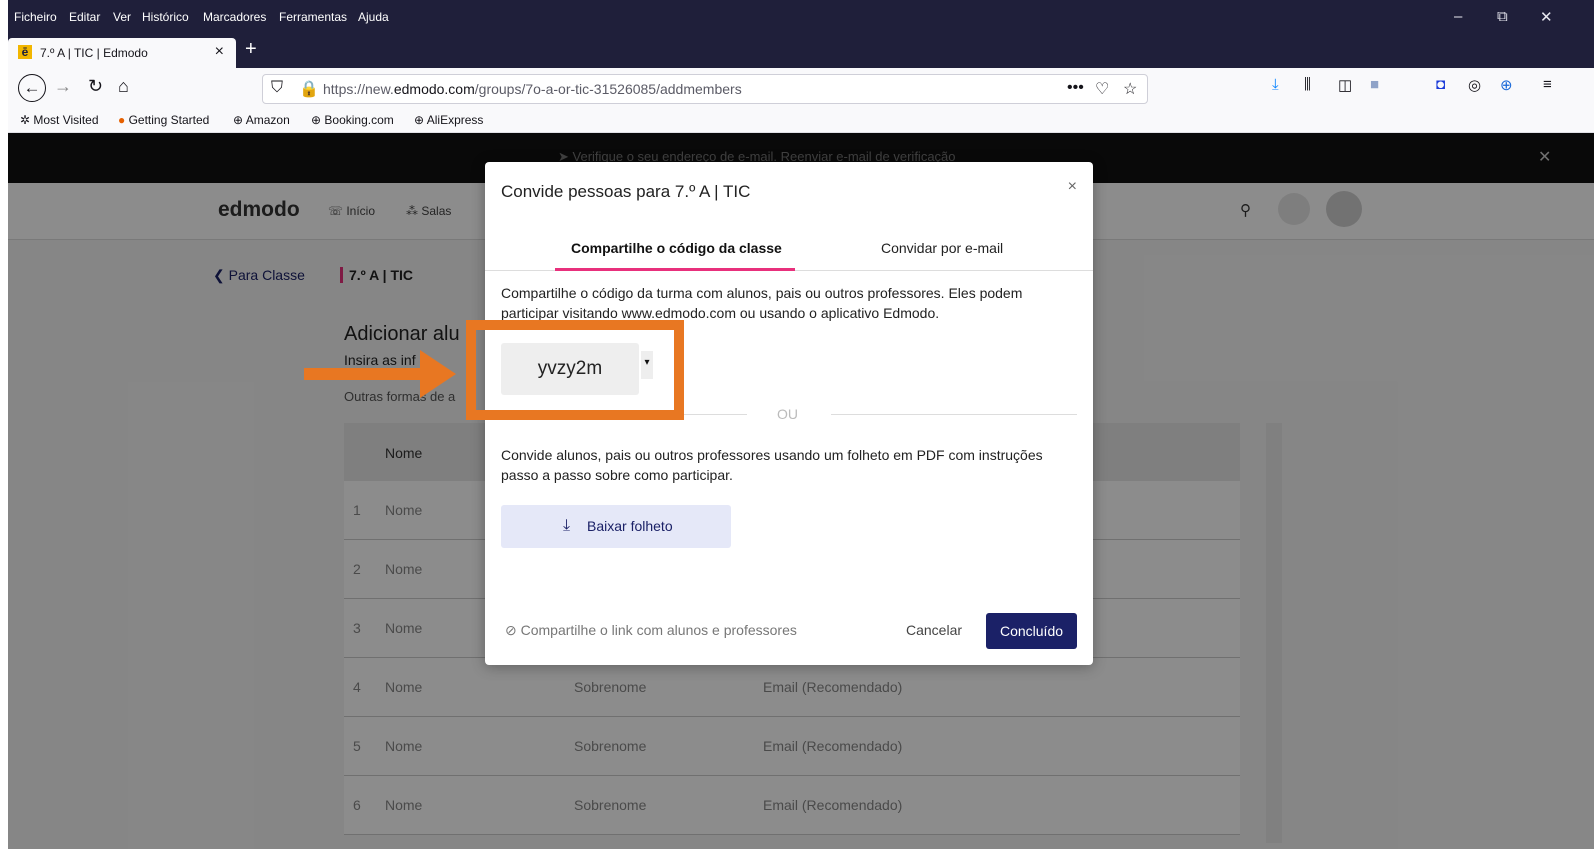  Describe the element at coordinates (575, 370) in the screenshot. I see `highlight-box` at that location.